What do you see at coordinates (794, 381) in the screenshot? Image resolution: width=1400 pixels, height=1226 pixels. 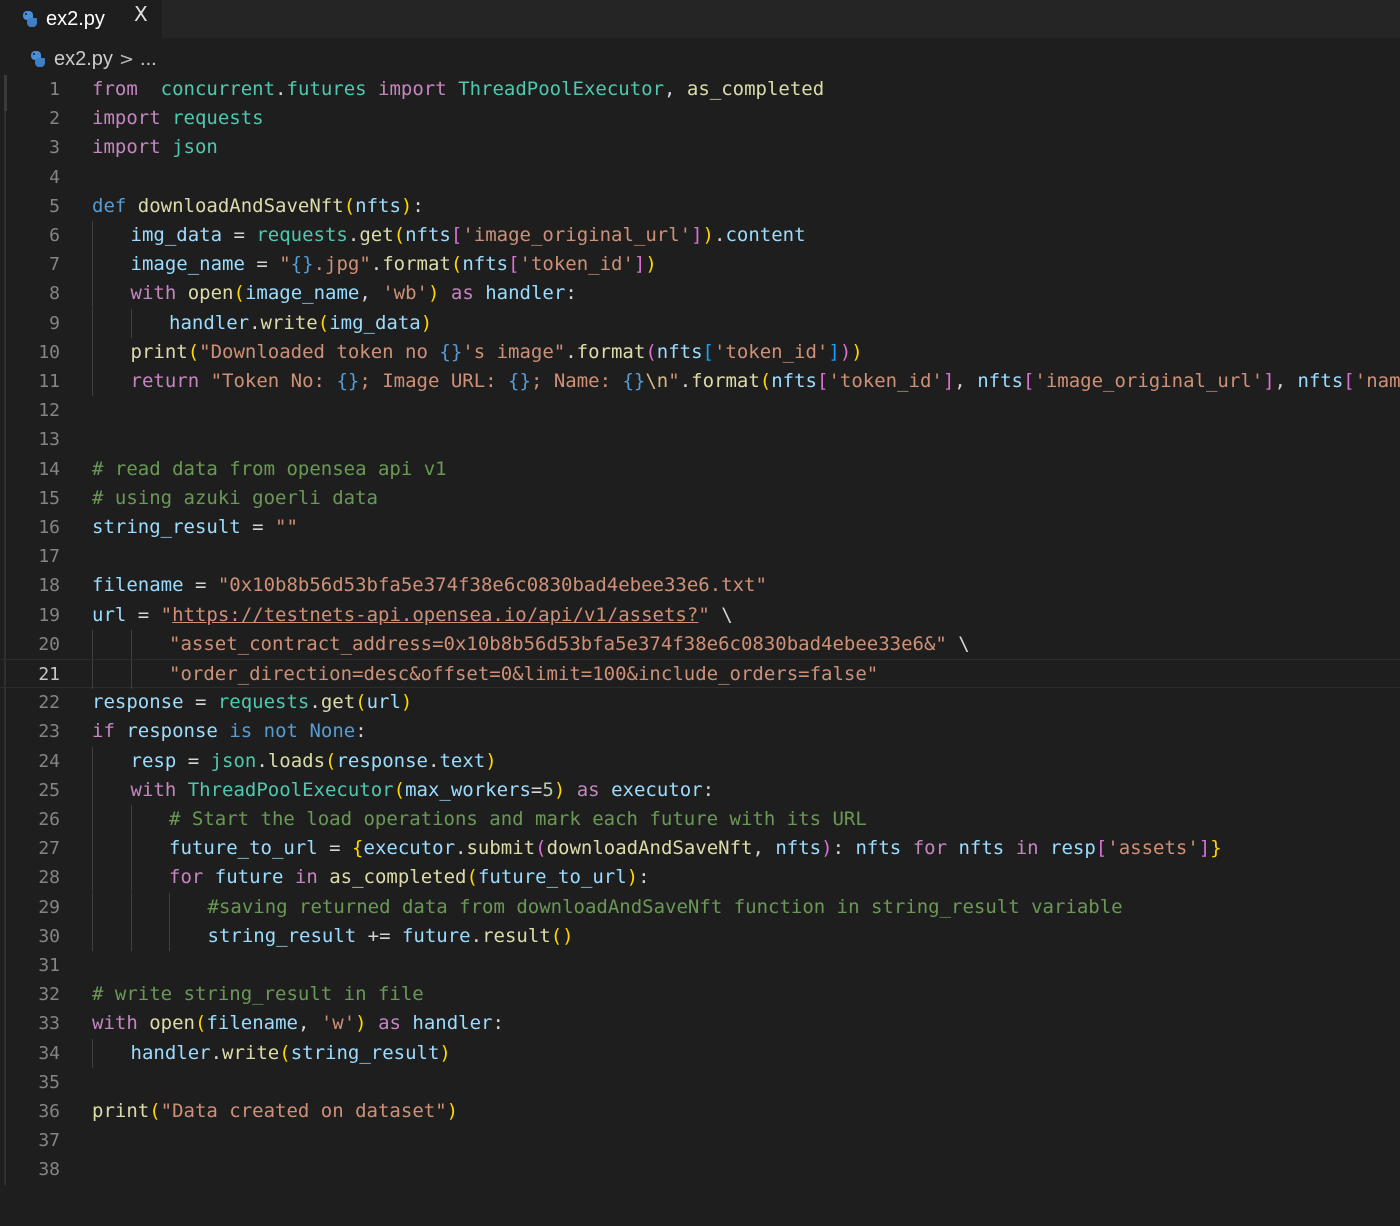 I see `code-token: nfts` at bounding box center [794, 381].